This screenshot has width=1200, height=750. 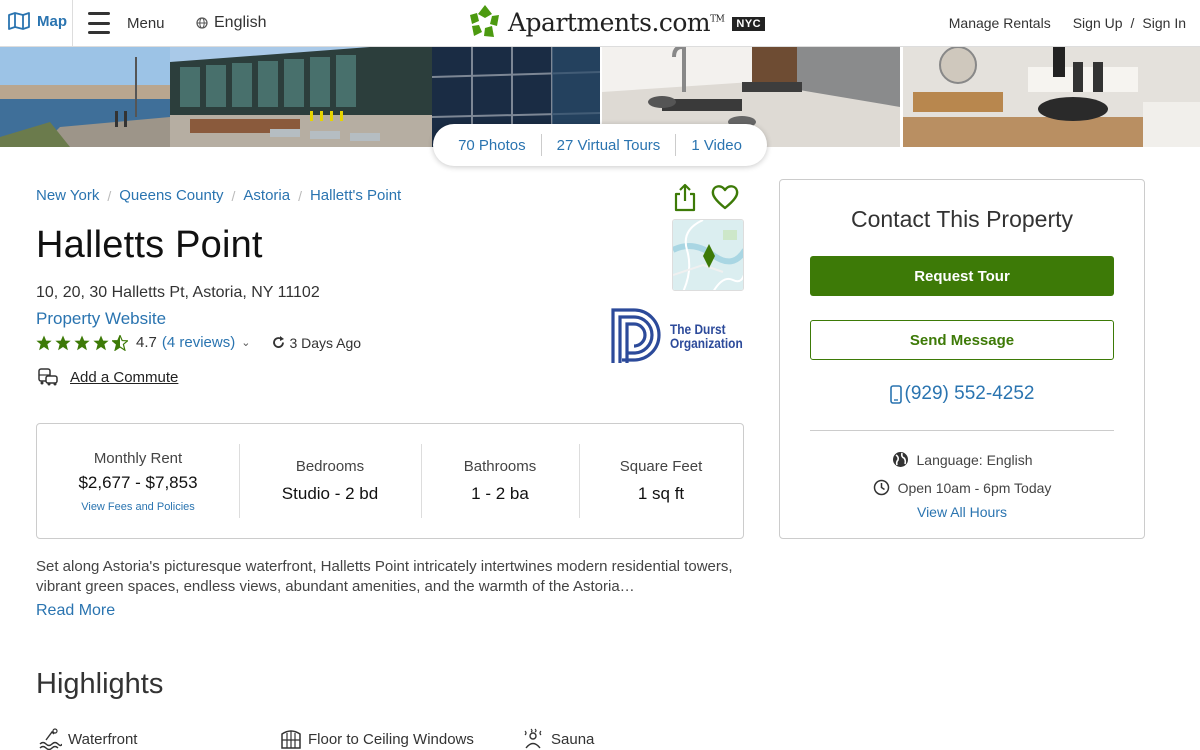 What do you see at coordinates (500, 481) in the screenshot?
I see `stat-bathrooms: Bathrooms 1 - 2 ba` at bounding box center [500, 481].